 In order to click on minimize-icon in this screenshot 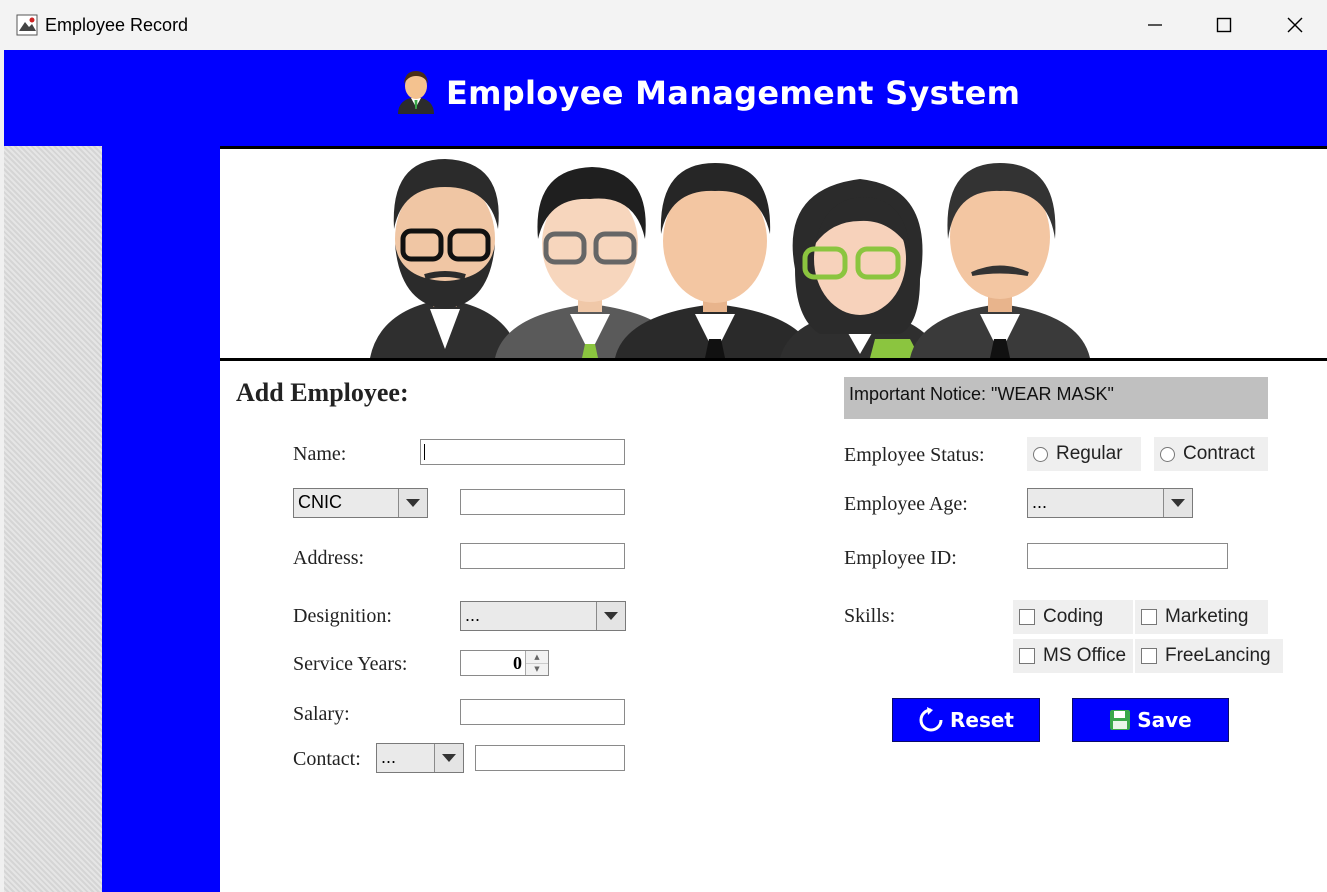, I will do `click(1155, 25)`.